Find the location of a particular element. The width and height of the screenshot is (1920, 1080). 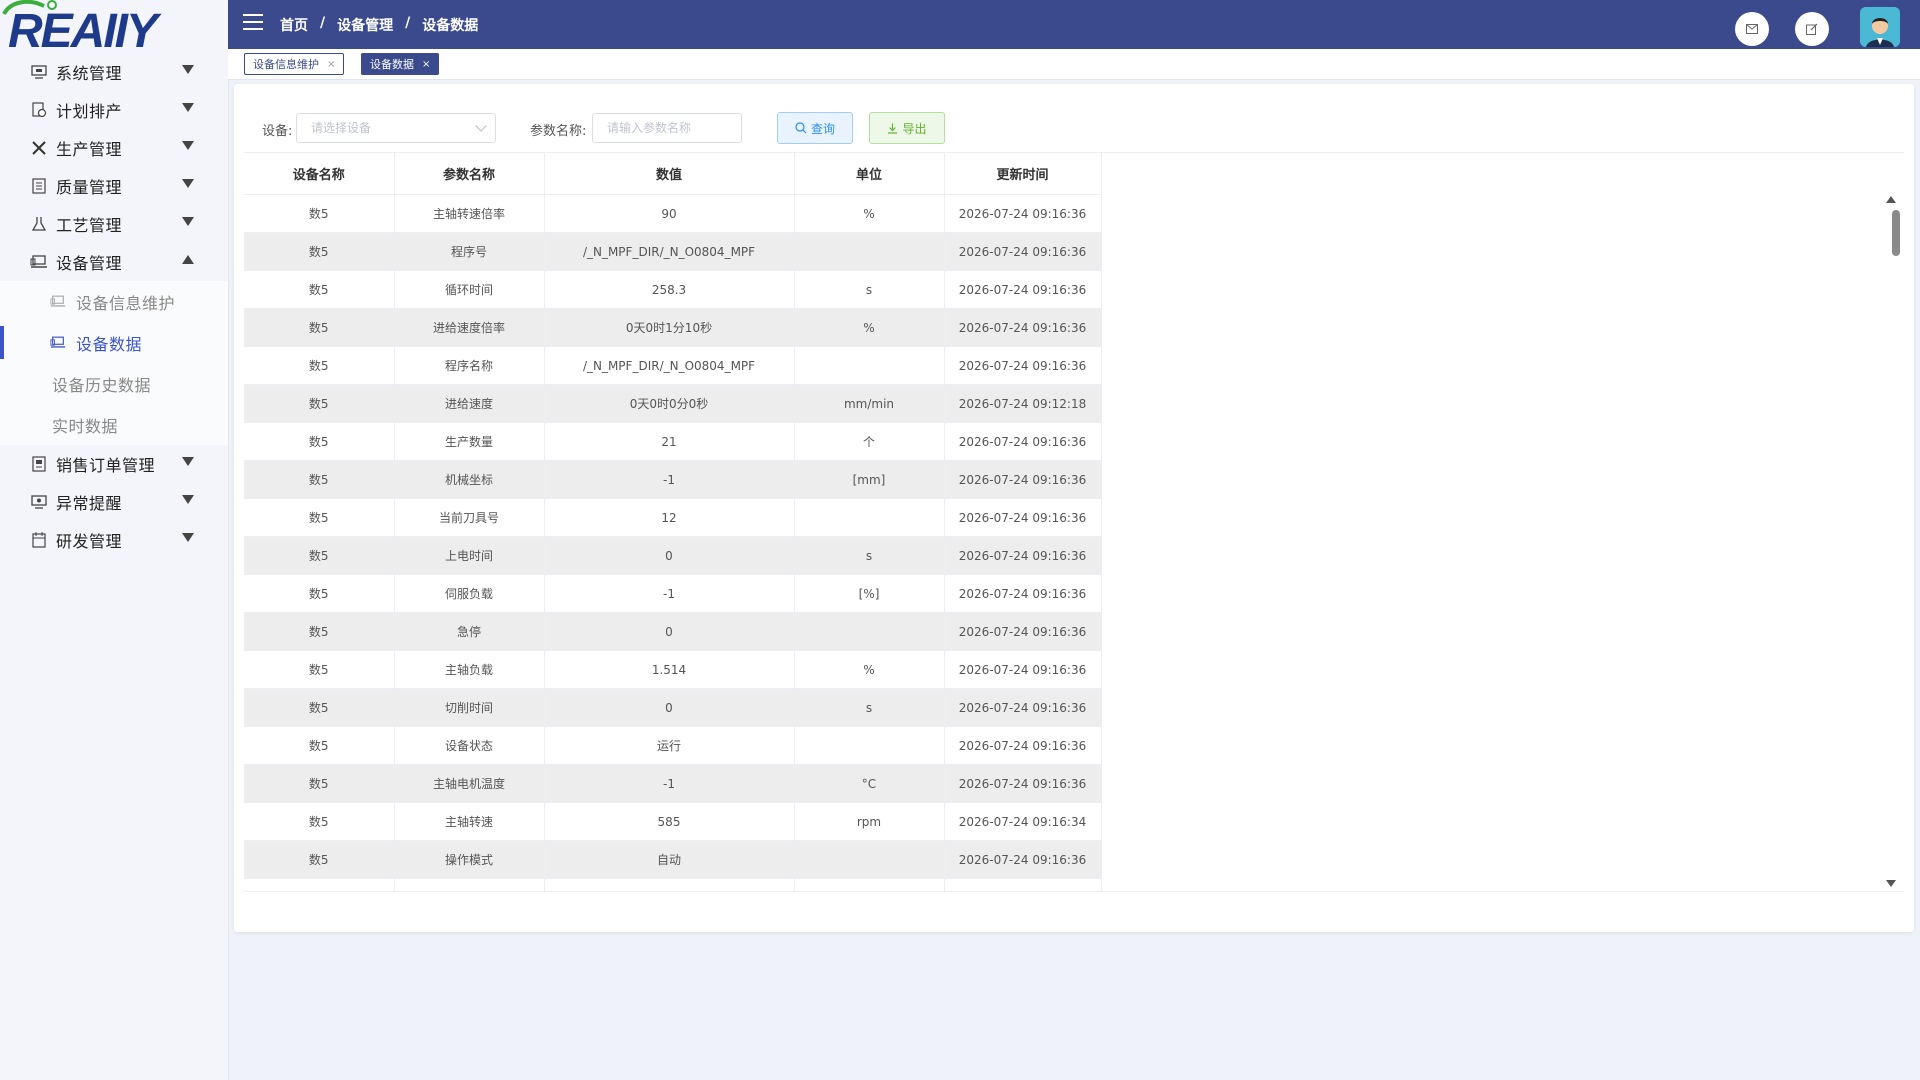

device-icon is located at coordinates (59, 302).